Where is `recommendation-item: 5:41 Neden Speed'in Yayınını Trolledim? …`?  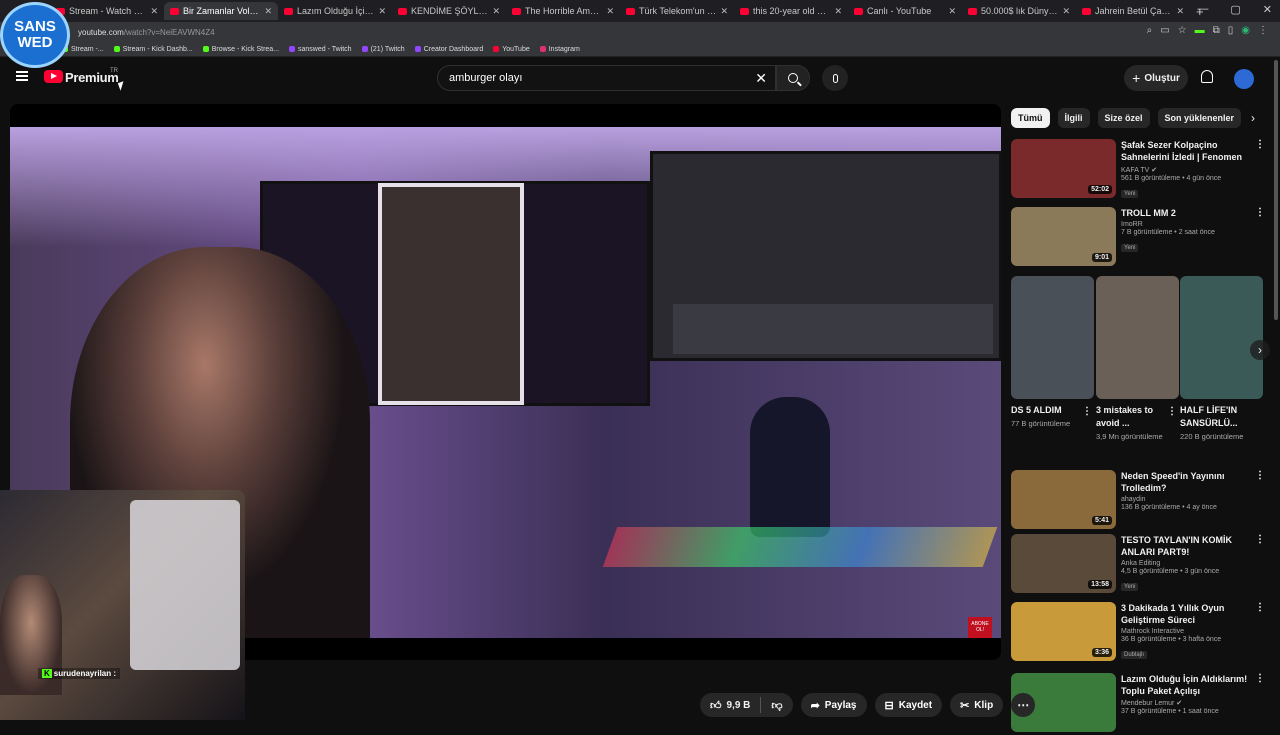 recommendation-item: 5:41 Neden Speed'in Yayınını Trolledim? … is located at coordinates (1141, 501).